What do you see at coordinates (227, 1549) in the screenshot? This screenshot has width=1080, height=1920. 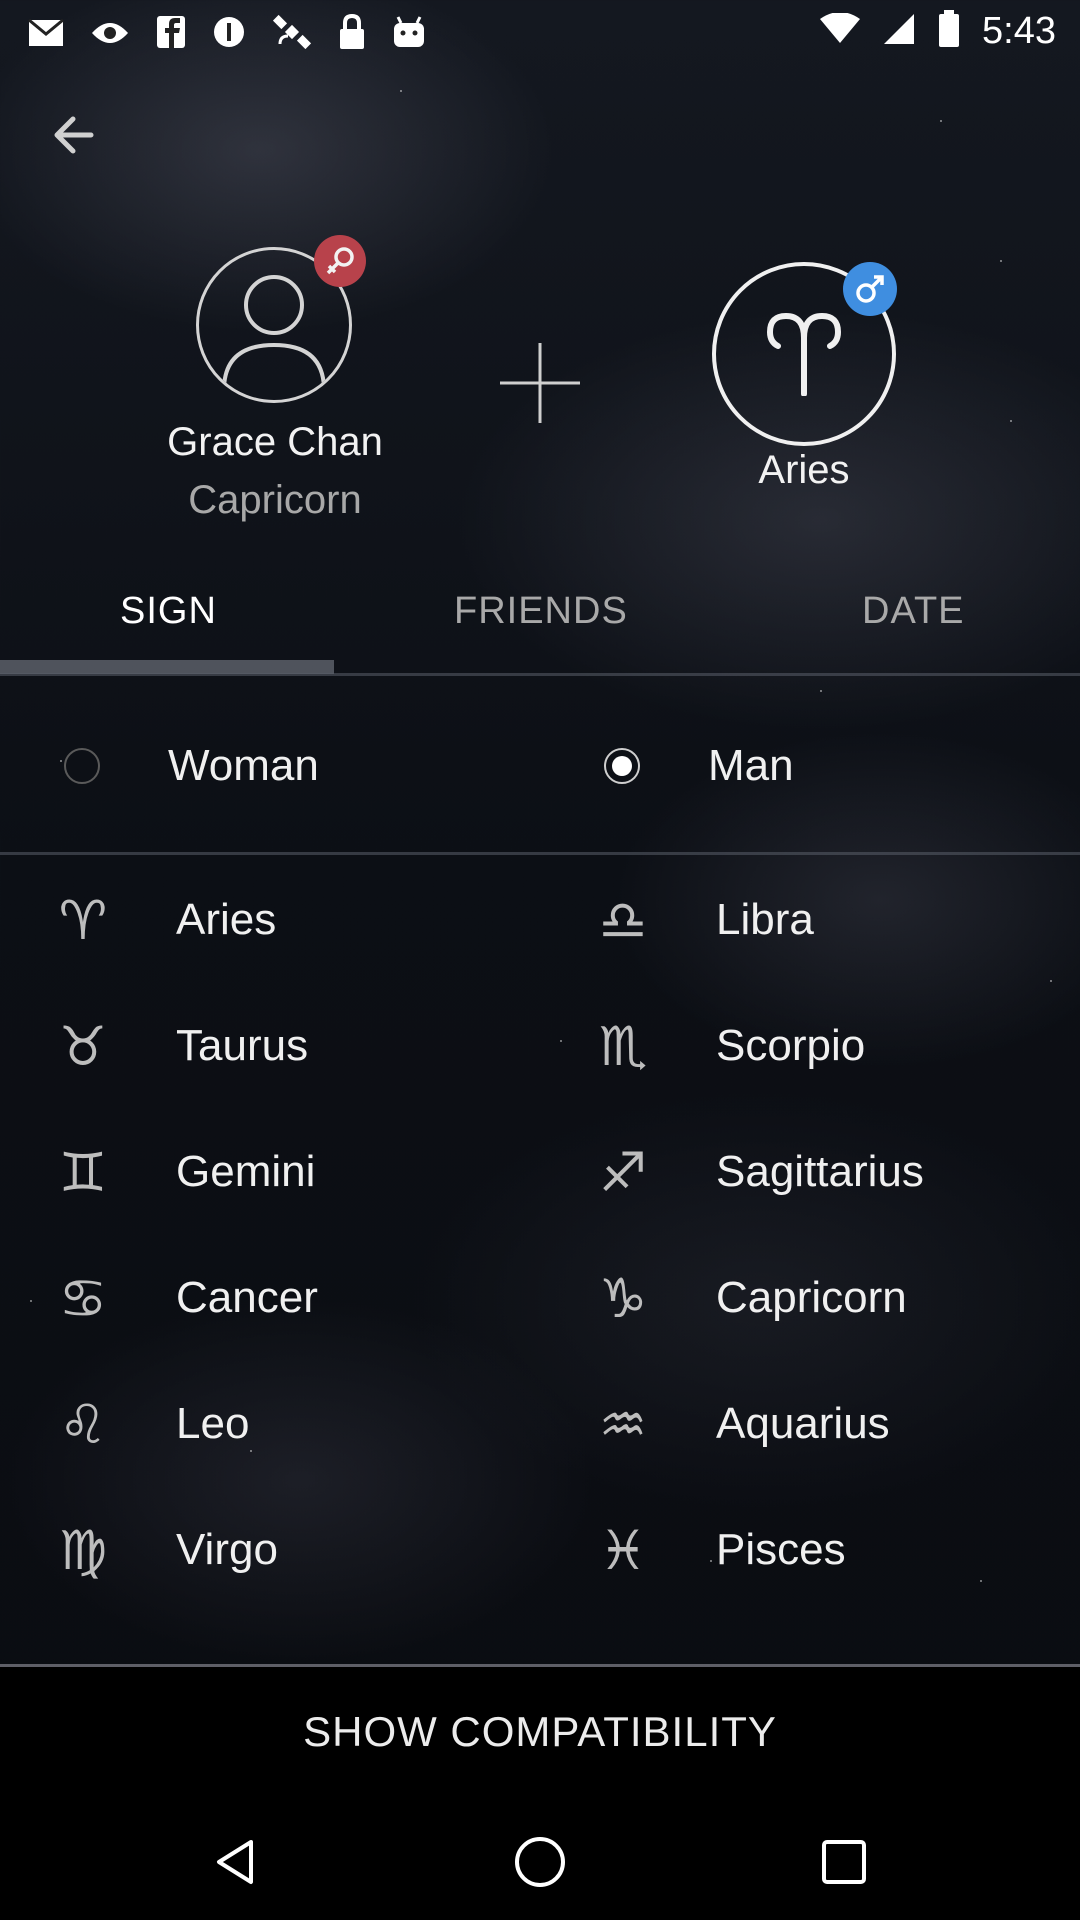 I see `sign-label: Virgo` at bounding box center [227, 1549].